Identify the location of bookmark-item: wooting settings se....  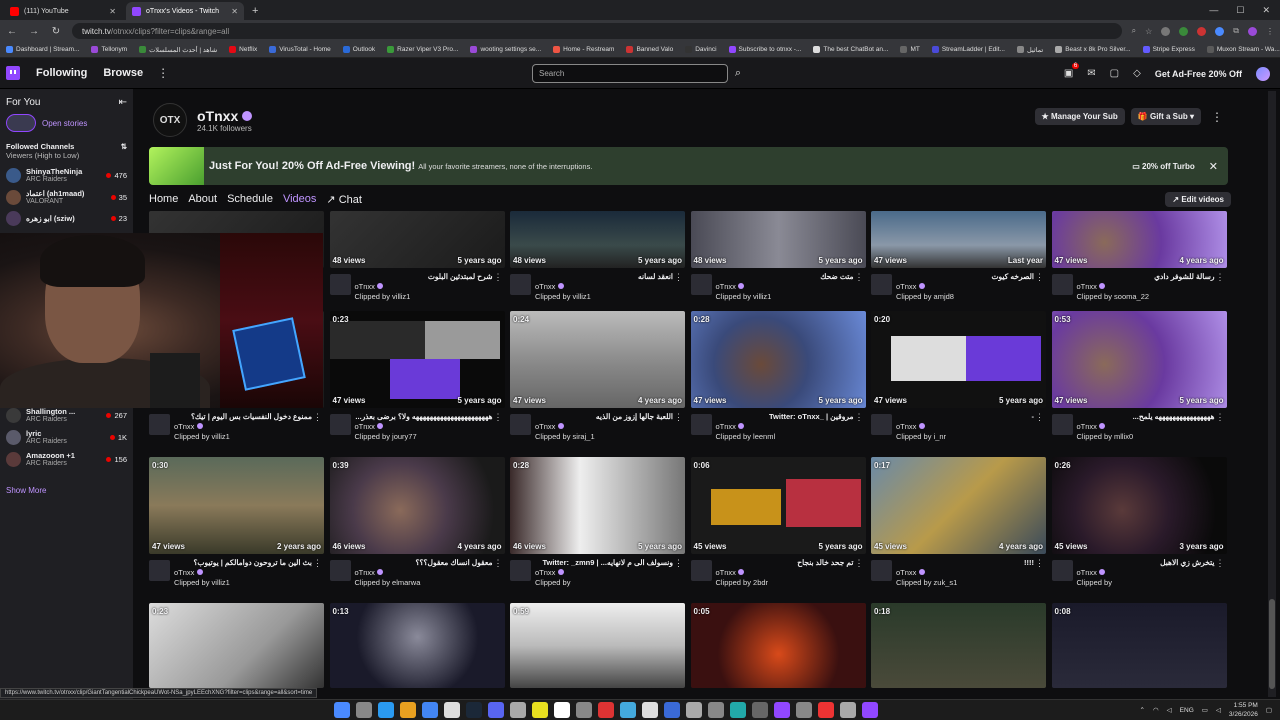
(505, 49).